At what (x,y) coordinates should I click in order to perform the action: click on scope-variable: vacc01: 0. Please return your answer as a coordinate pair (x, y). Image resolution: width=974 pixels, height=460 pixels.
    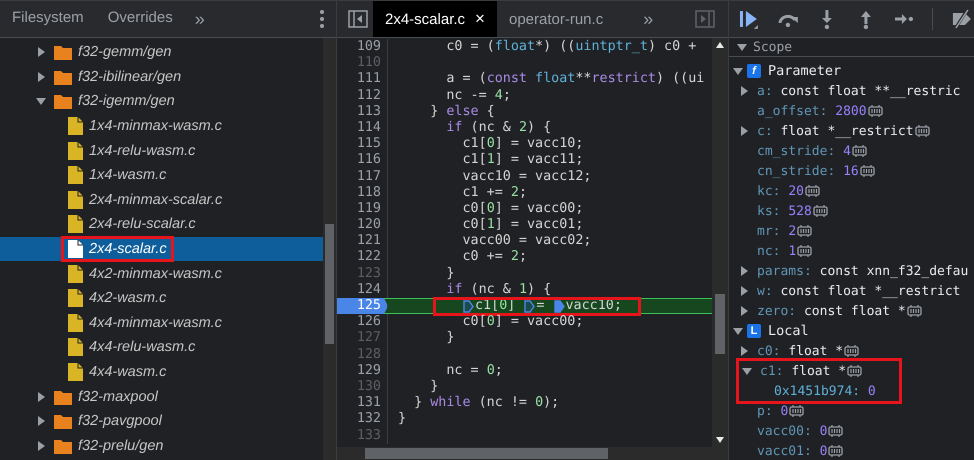
    Looking at the image, I should click on (792, 451).